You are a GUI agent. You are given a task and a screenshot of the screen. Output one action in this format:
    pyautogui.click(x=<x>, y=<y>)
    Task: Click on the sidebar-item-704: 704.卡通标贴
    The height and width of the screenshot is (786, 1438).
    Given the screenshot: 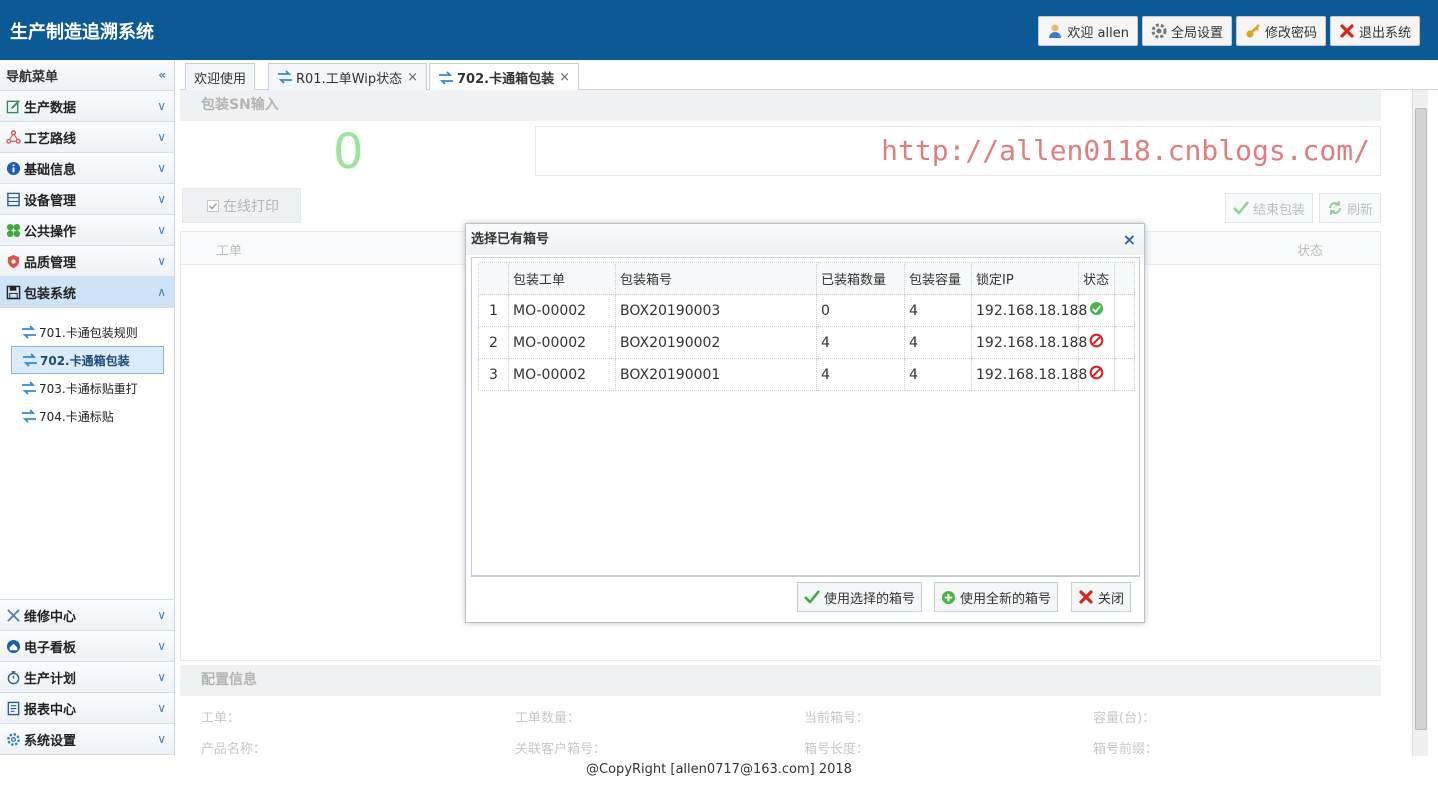 What is the action you would take?
    pyautogui.click(x=87, y=416)
    